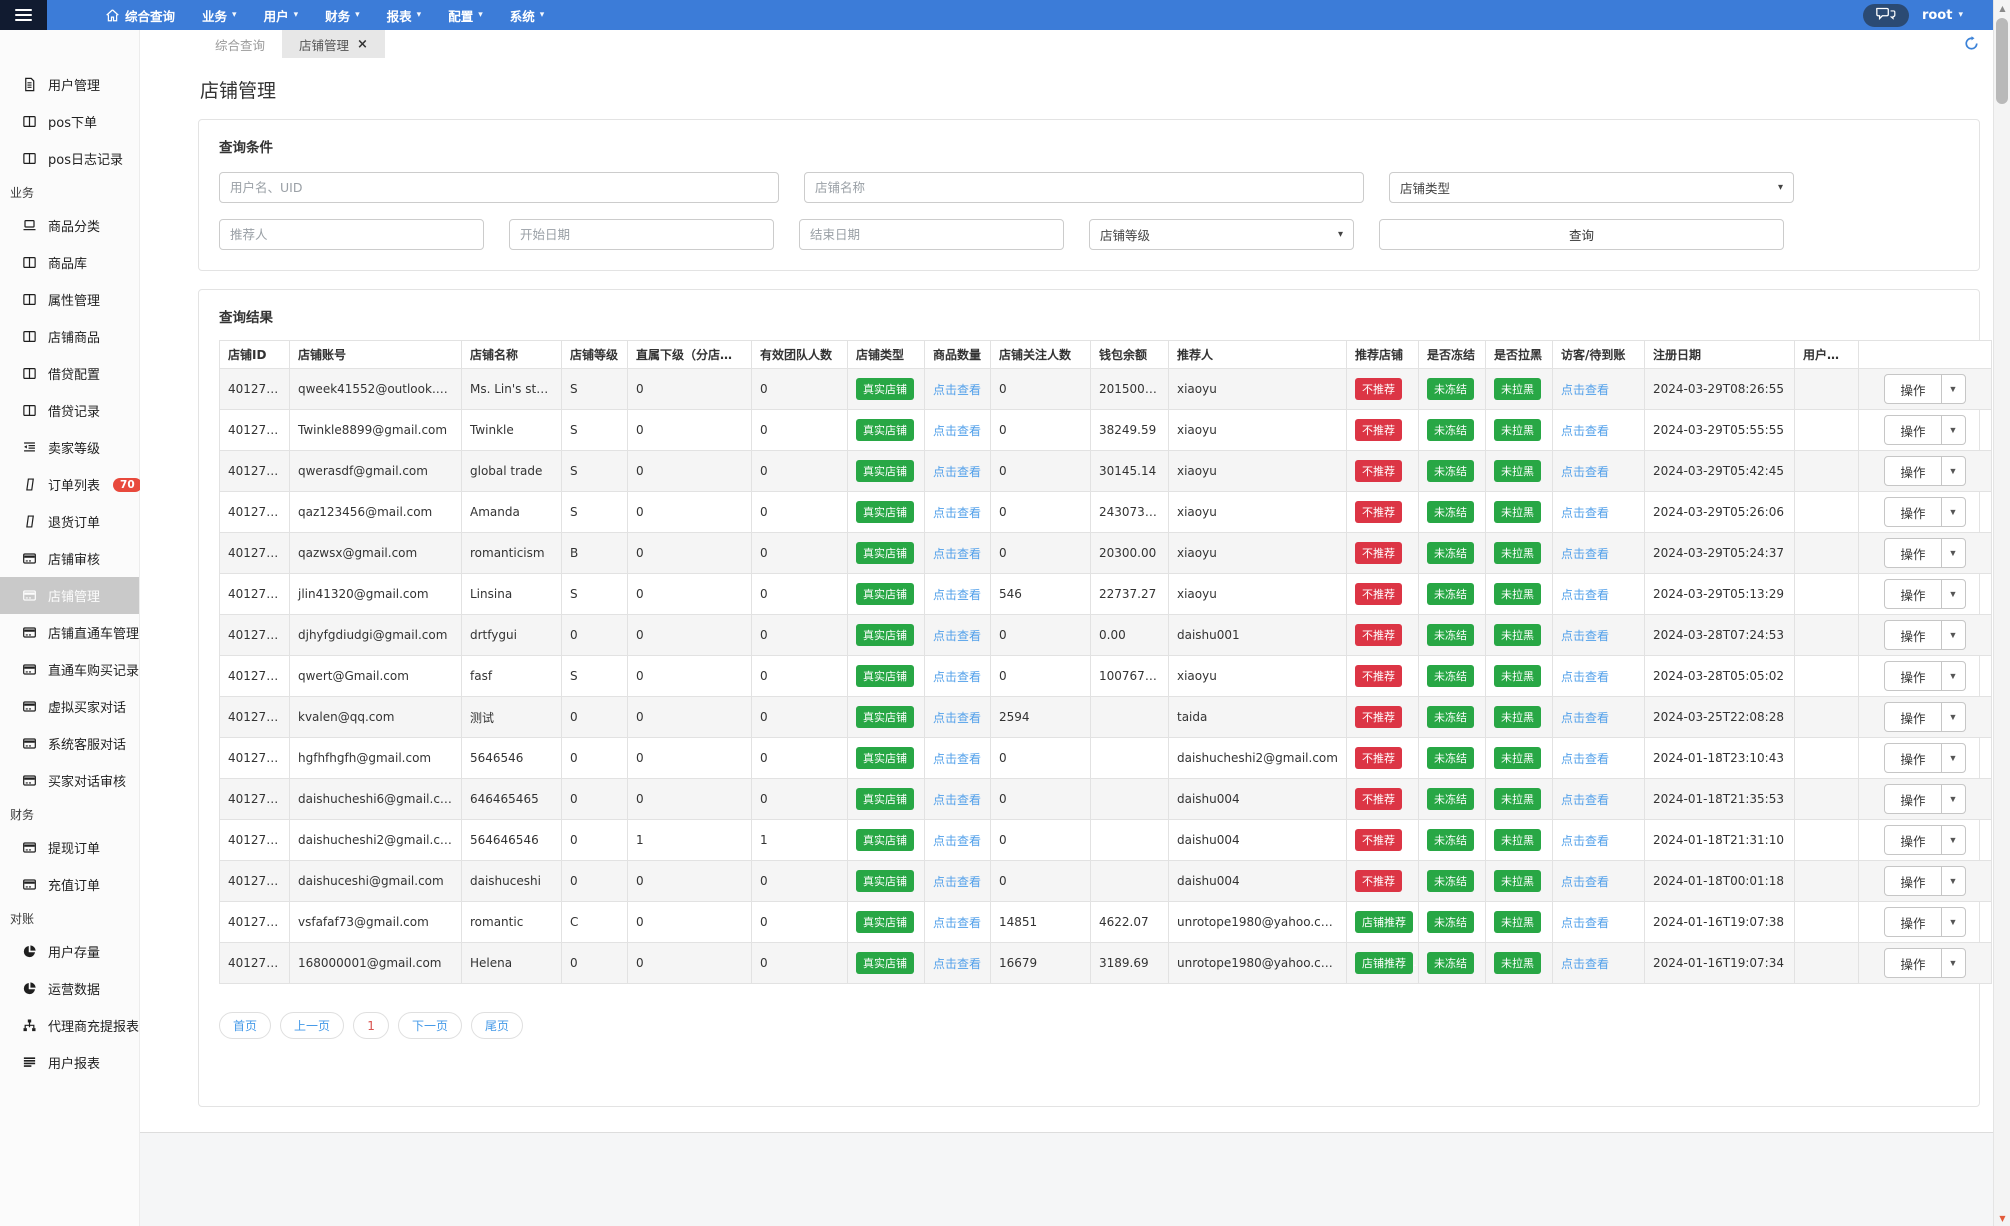 This screenshot has width=2010, height=1226. What do you see at coordinates (69, 558) in the screenshot?
I see `sidebar-item-13: 店铺审核` at bounding box center [69, 558].